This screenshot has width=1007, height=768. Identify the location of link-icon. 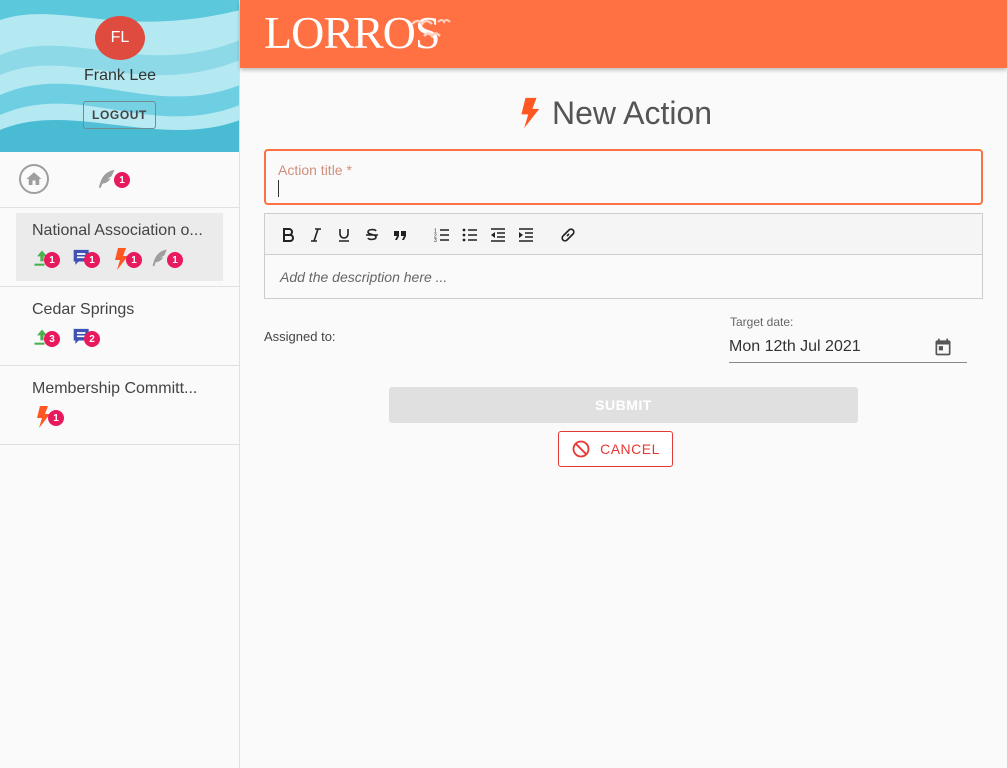
(568, 235).